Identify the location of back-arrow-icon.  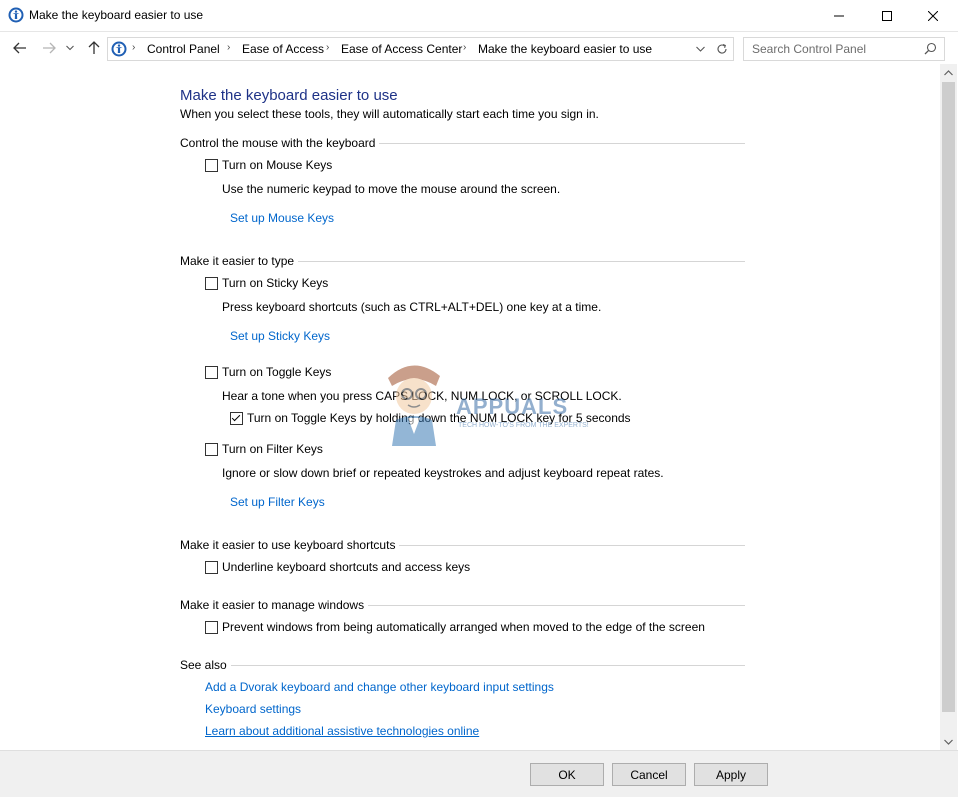
(19, 48).